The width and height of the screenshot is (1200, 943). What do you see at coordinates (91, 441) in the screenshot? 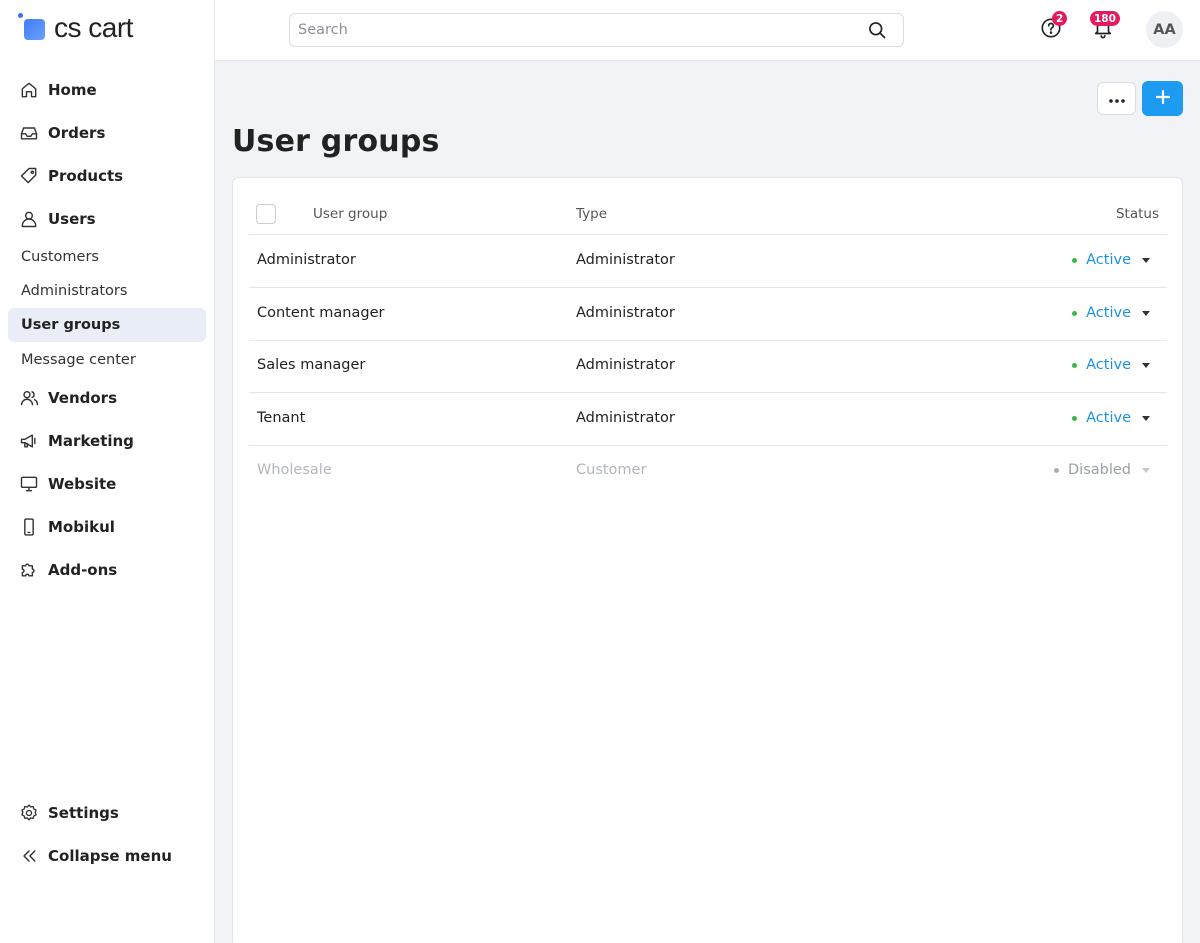
I see `sidebar-item-label: Marketing` at bounding box center [91, 441].